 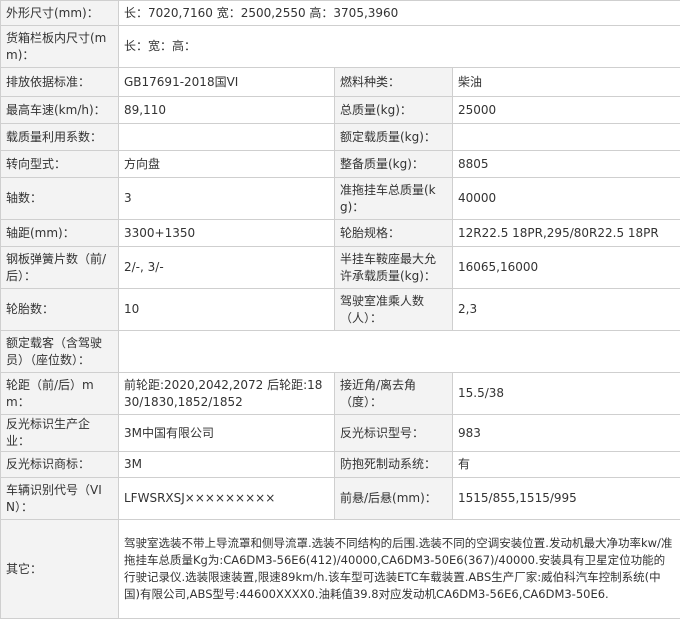 I want to click on row-label-left: 排放依据标准：, so click(x=60, y=82).